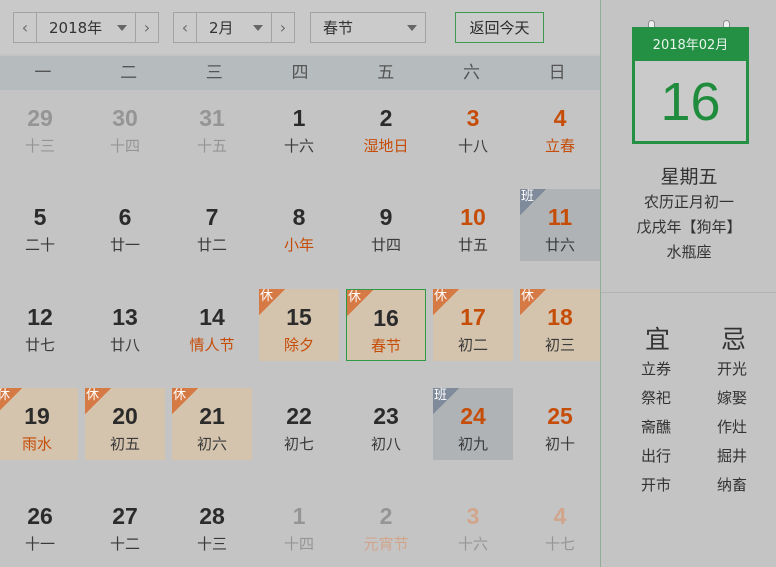  Describe the element at coordinates (473, 325) in the screenshot. I see `day-cell: 休 17 初二` at that location.